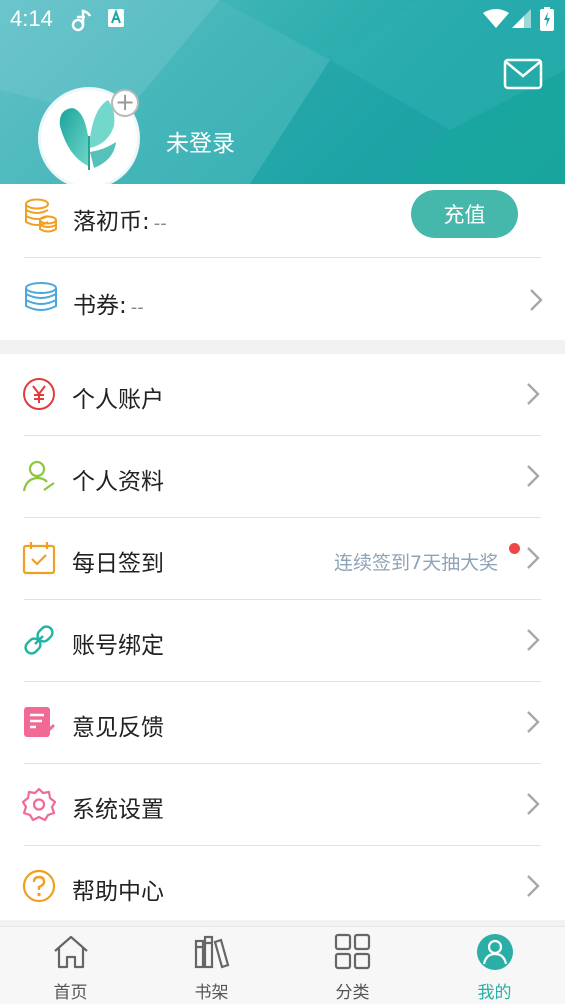 Image resolution: width=565 pixels, height=1004 pixels. I want to click on menu-item-label: 帮助中心, so click(118, 892).